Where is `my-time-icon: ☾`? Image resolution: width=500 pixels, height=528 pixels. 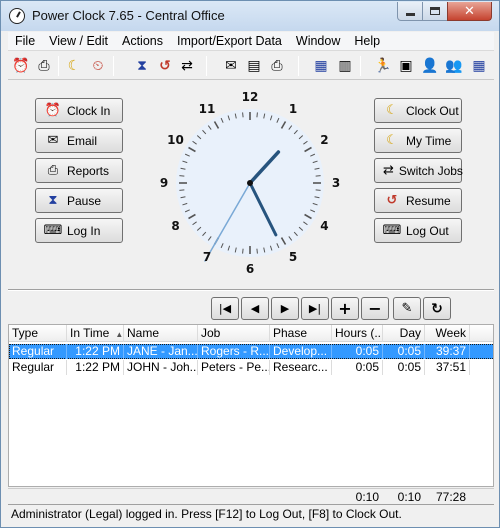
my-time-icon: ☾ is located at coordinates (392, 140).